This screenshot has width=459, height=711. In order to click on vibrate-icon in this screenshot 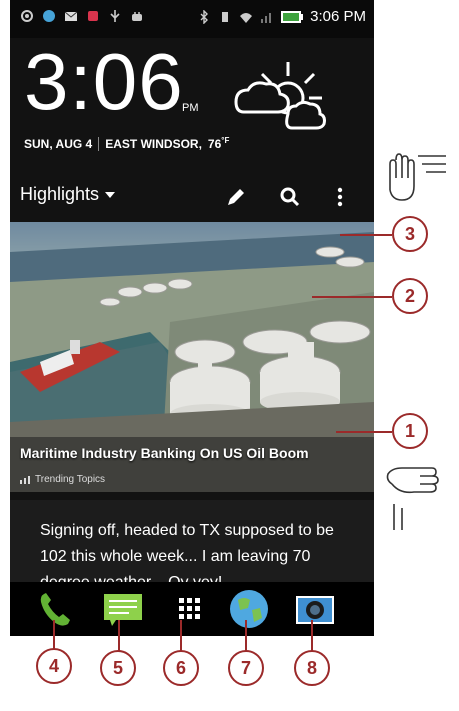, I will do `click(225, 16)`.